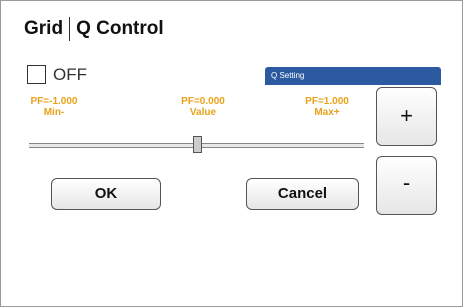  I want to click on increase-button: +, so click(406, 116).